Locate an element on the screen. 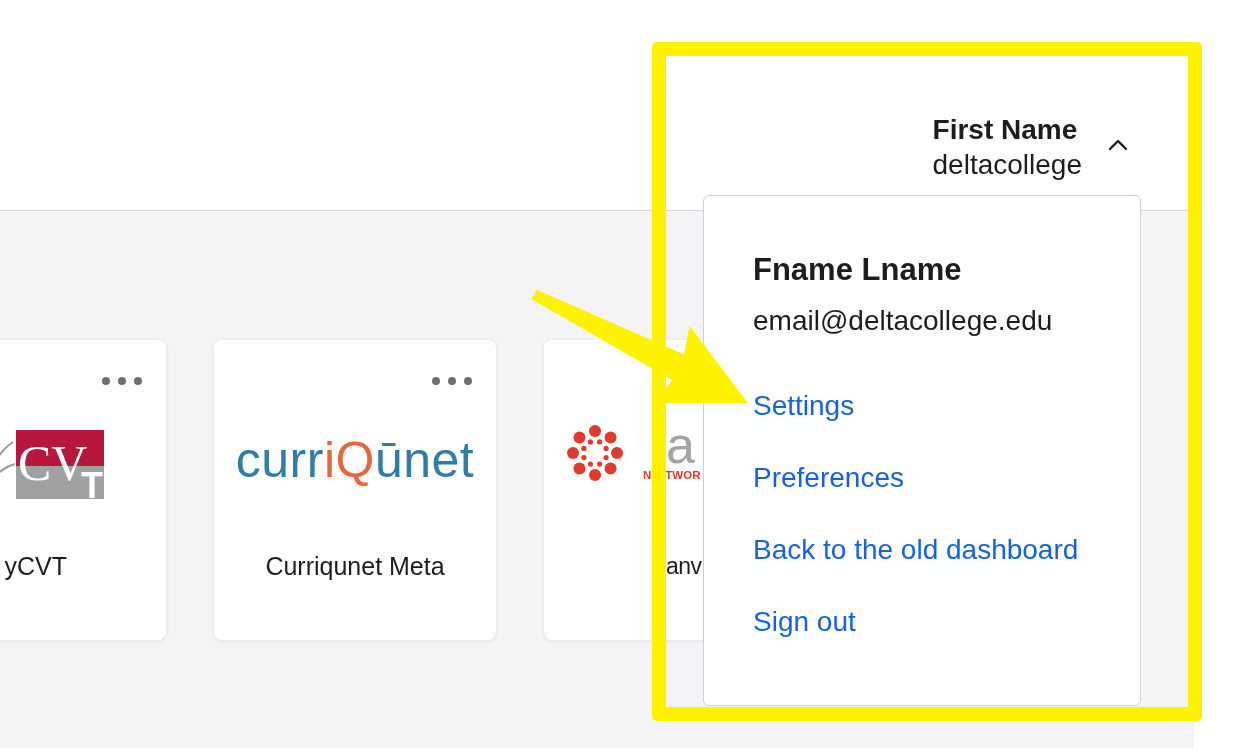 The image size is (1242, 748). dotted-ring-icon is located at coordinates (595, 453).